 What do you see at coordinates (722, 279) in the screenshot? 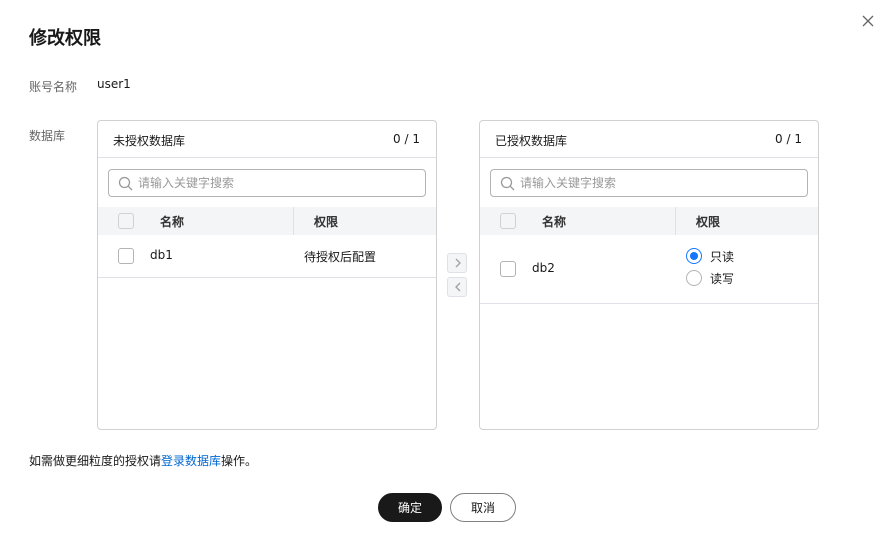
I see `radio-label-read-write: 读写` at bounding box center [722, 279].